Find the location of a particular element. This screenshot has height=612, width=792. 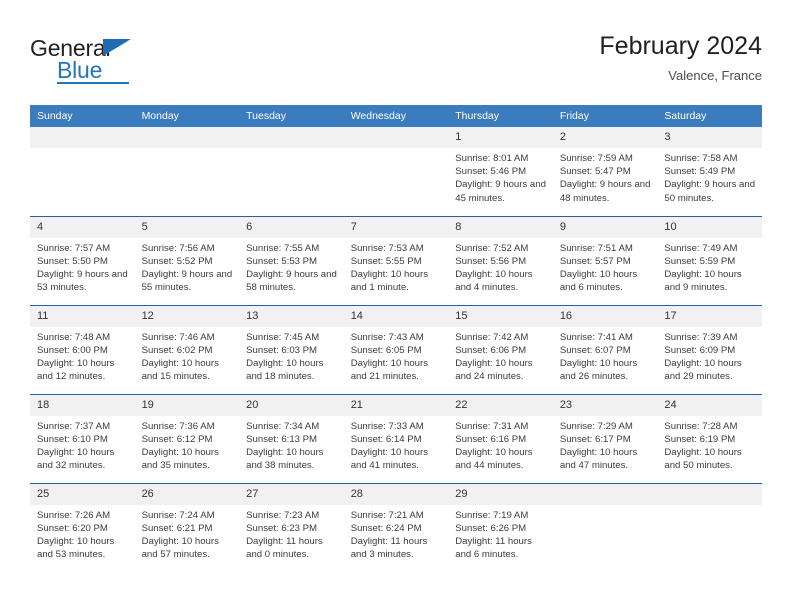

logo-underline is located at coordinates (93, 83).